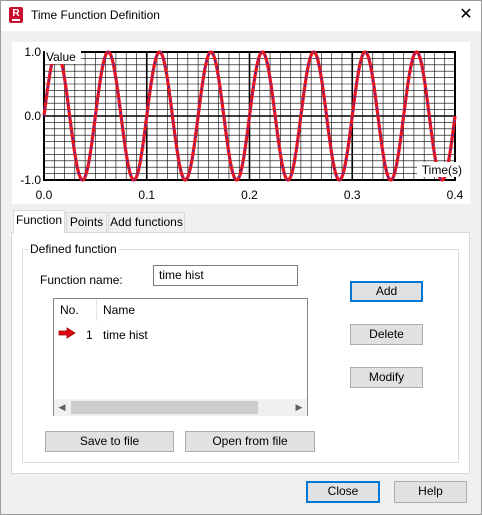 This screenshot has width=482, height=515. What do you see at coordinates (164, 407) in the screenshot?
I see `scrollbar-thumb` at bounding box center [164, 407].